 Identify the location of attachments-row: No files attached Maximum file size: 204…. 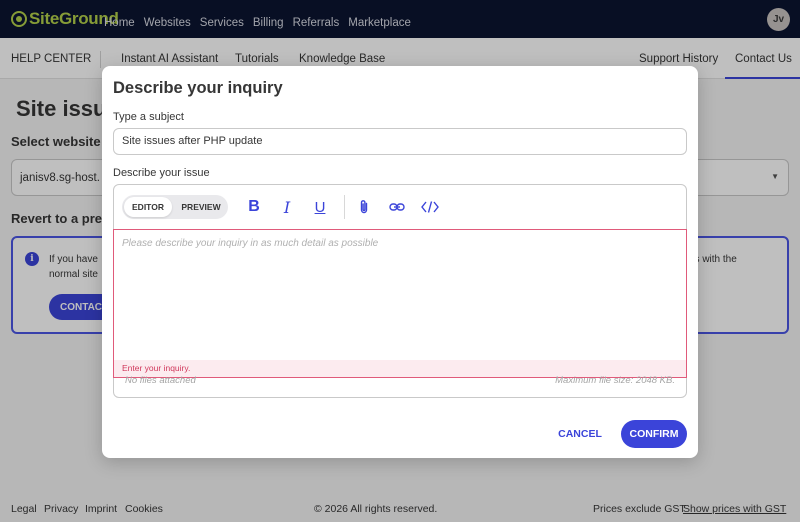
(400, 384).